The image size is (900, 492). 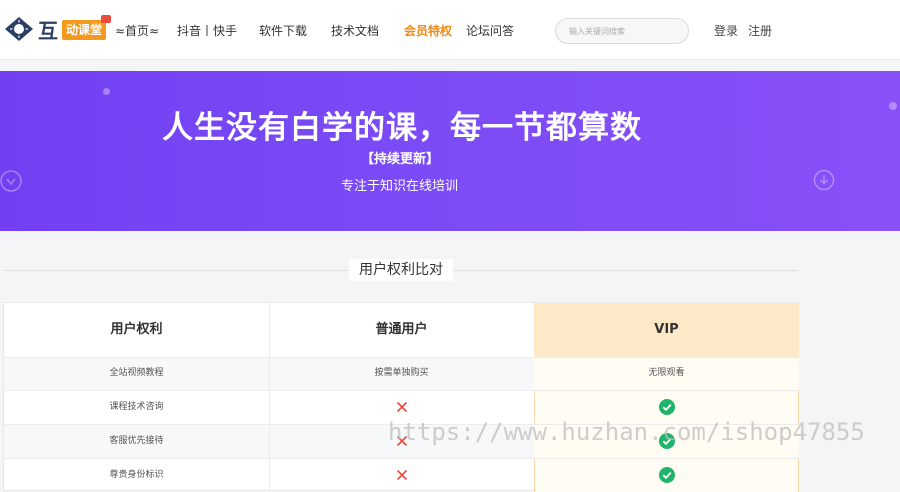 I want to click on table-row: 全站视频教程 按需单独购买 无限观看, so click(x=401, y=373).